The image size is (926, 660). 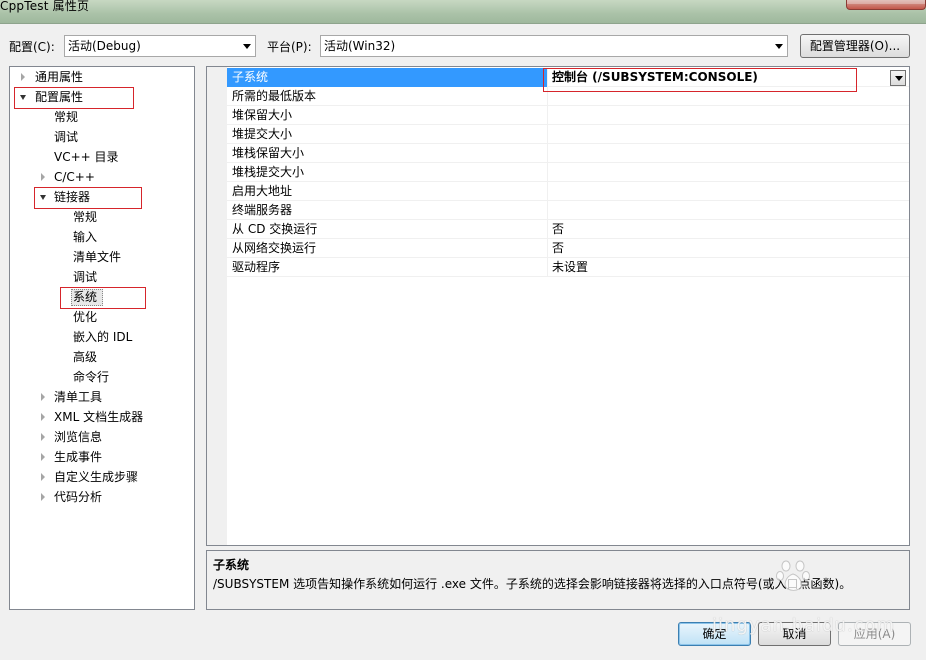 I want to click on value-dropdown-button, so click(x=898, y=78).